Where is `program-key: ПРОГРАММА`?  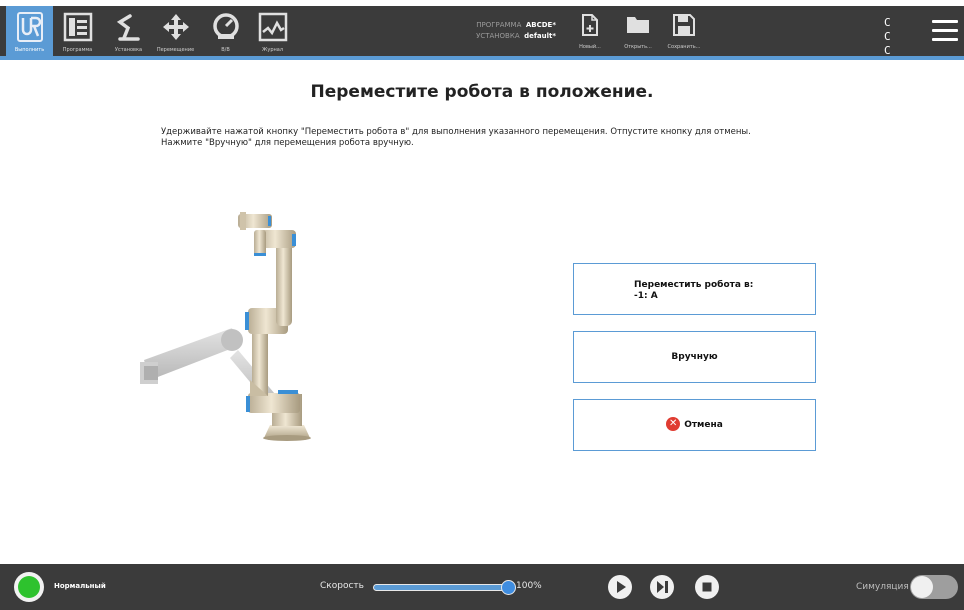
program-key: ПРОГРАММА is located at coordinates (499, 25).